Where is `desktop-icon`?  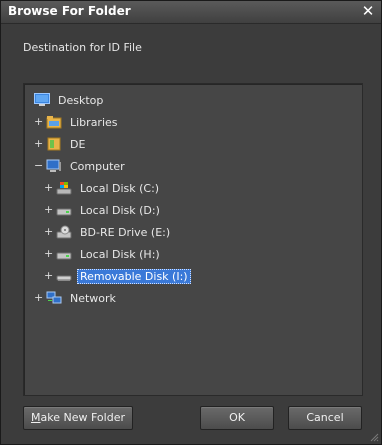 desktop-icon is located at coordinates (42, 100).